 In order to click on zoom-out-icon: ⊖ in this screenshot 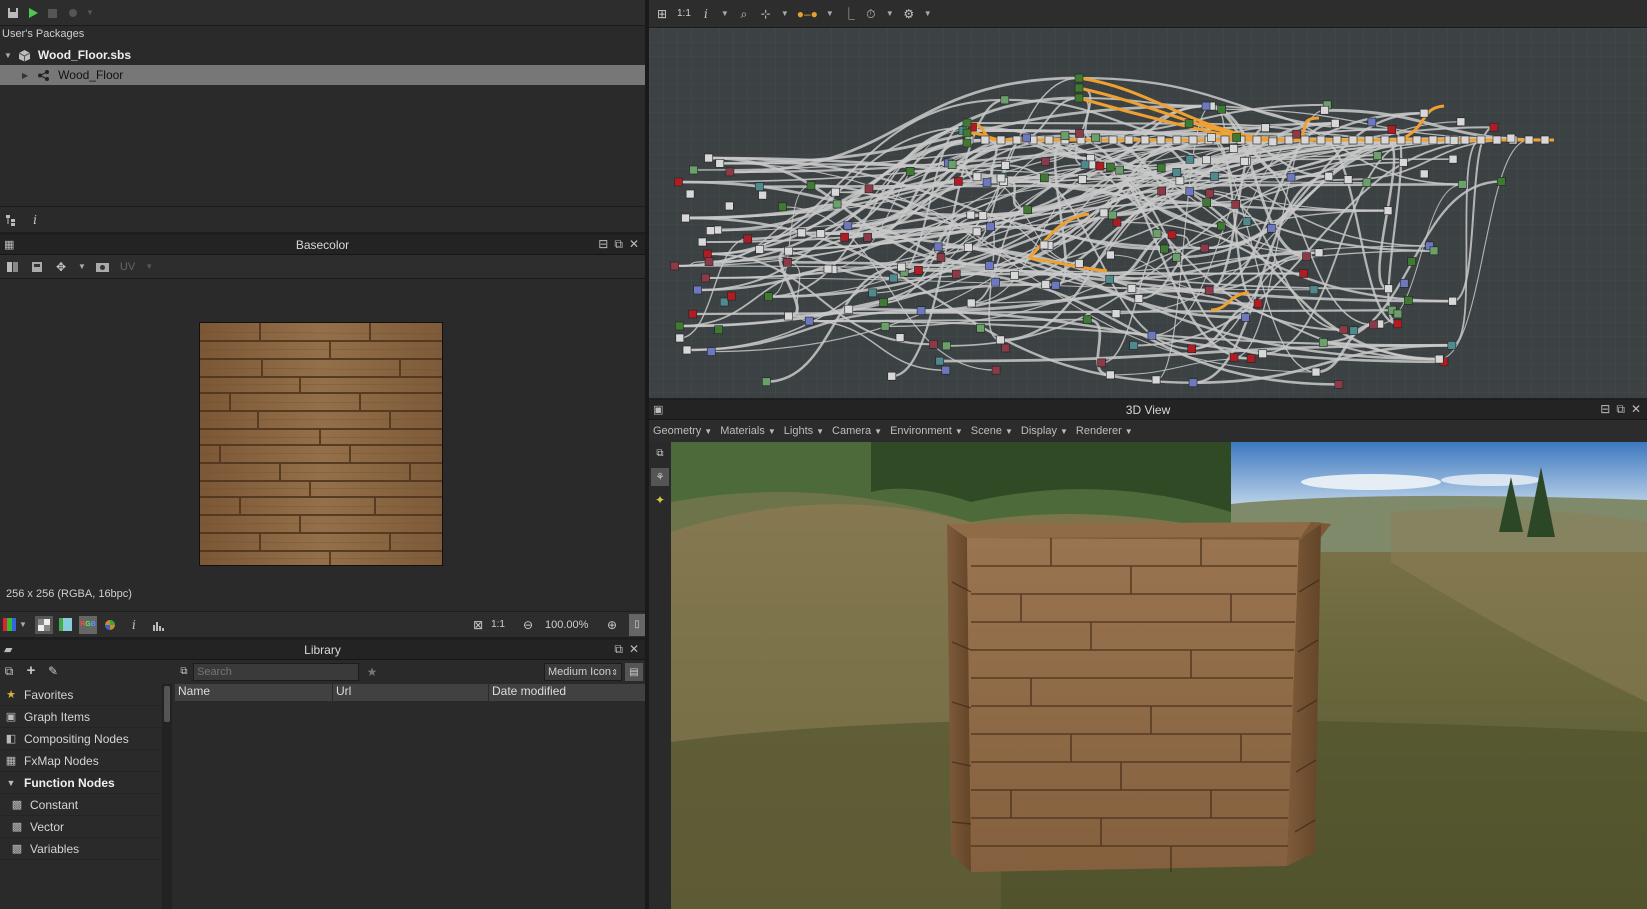, I will do `click(528, 625)`.